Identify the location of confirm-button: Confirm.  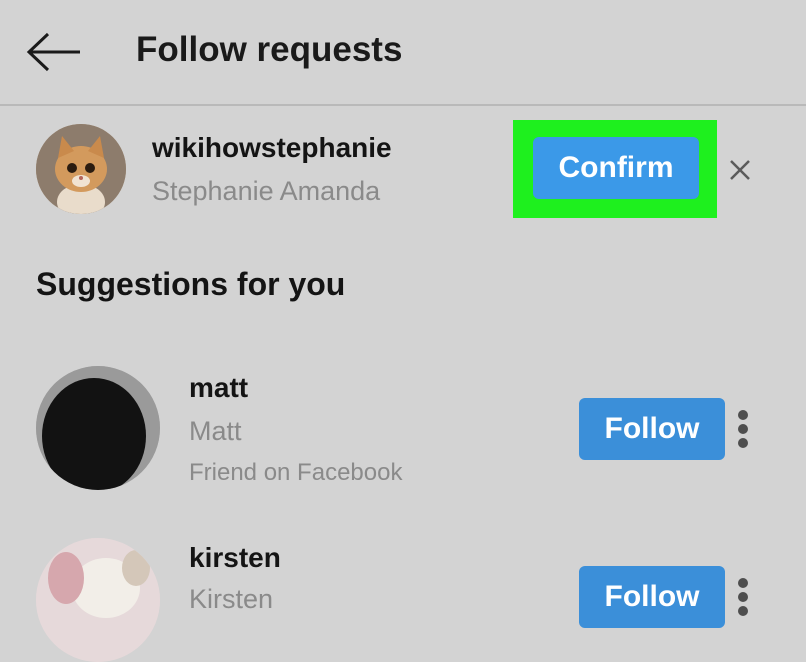
(616, 168).